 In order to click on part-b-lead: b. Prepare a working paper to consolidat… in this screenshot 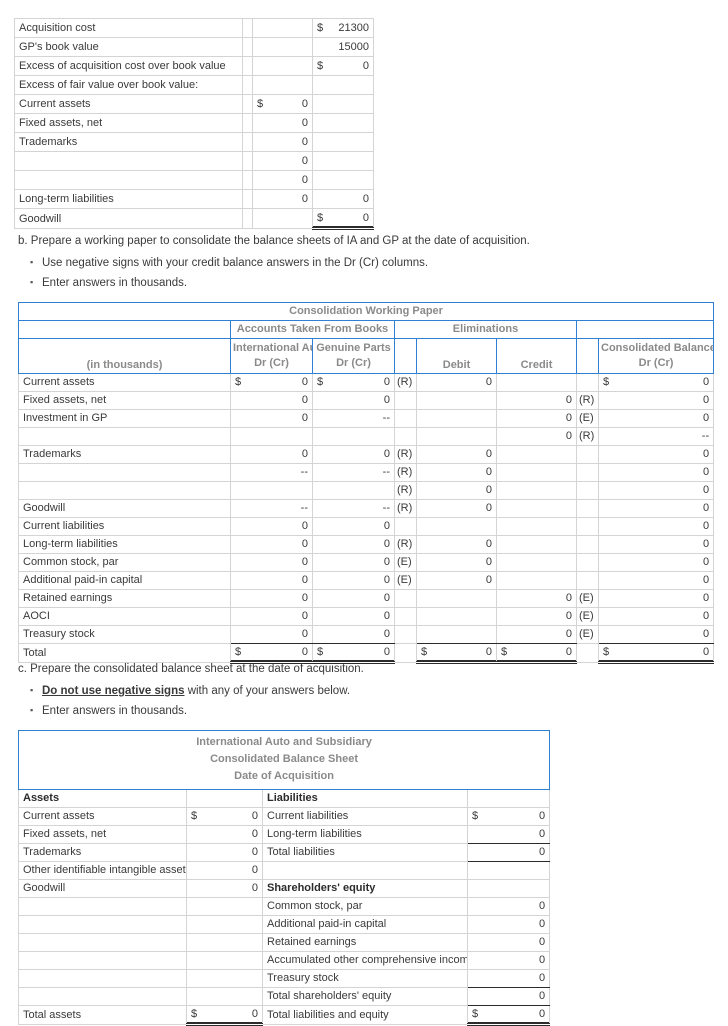, I will do `click(274, 241)`.